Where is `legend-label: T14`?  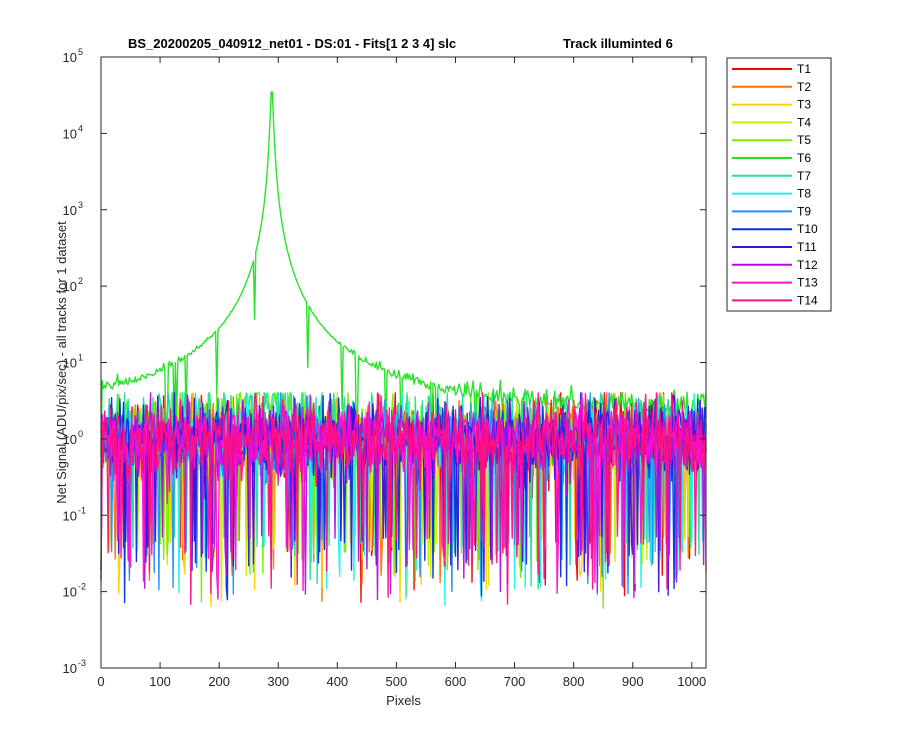 legend-label: T14 is located at coordinates (807, 300).